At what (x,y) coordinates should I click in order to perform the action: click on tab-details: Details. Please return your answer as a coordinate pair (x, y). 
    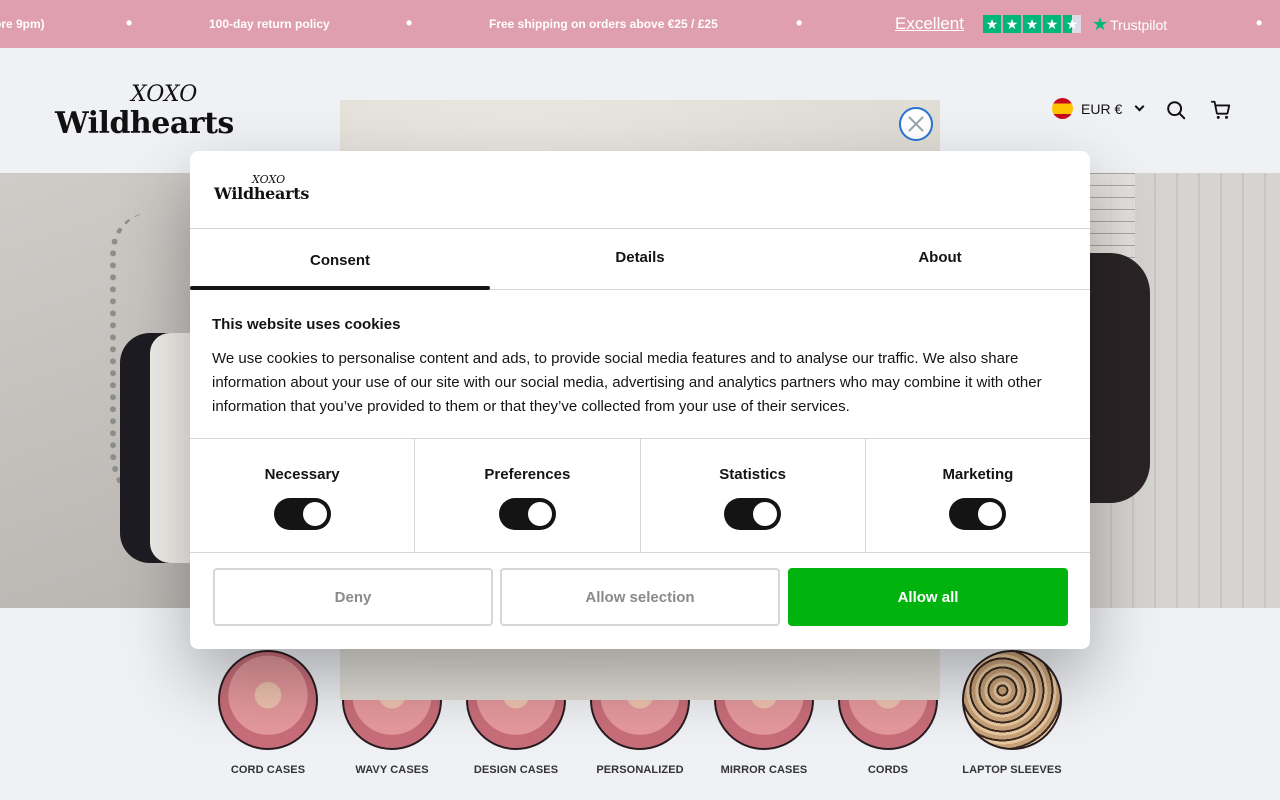
    Looking at the image, I should click on (640, 259).